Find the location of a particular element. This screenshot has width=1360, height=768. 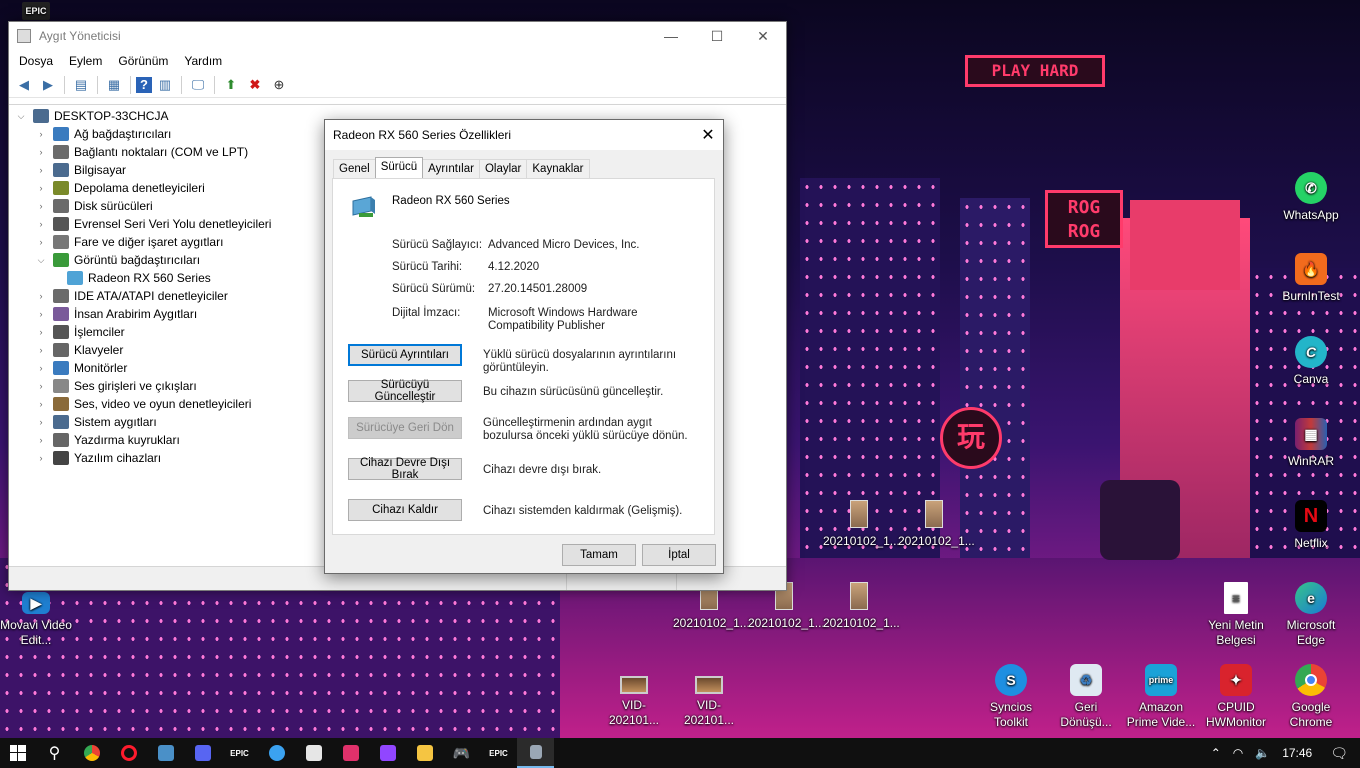

disable-device-icon: ⊕ is located at coordinates (279, 85).